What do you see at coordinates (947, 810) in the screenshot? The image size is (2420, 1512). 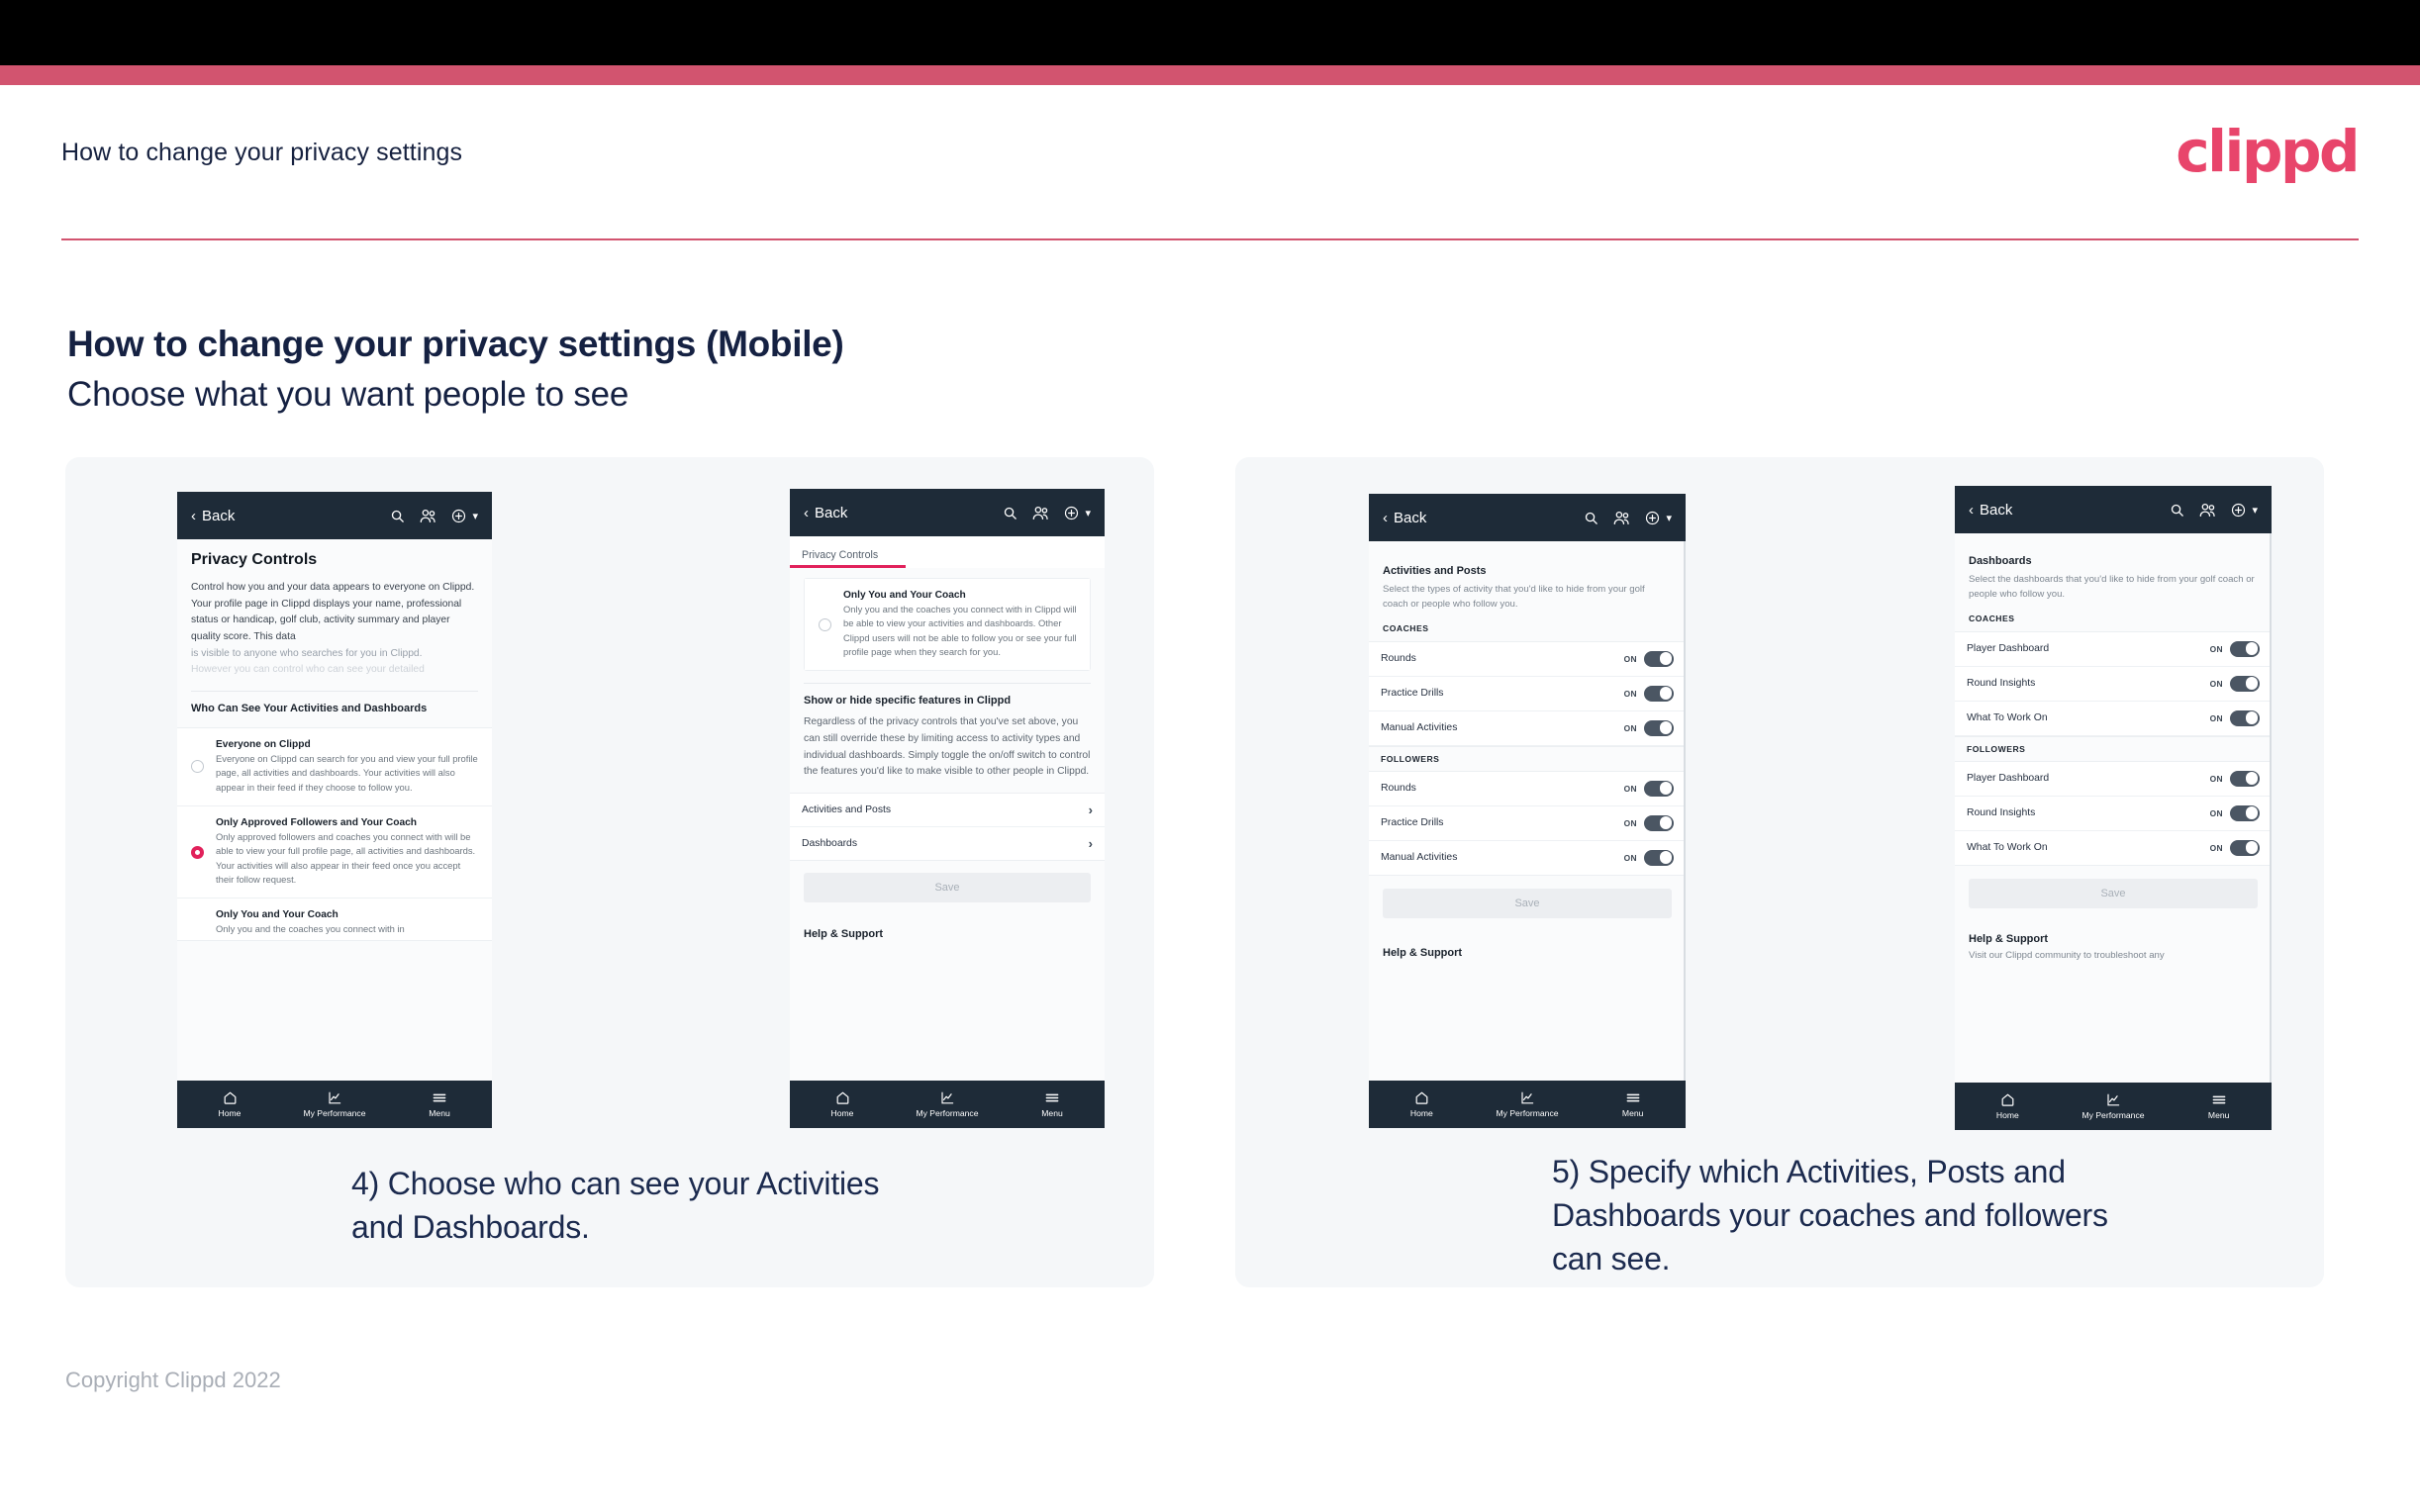 I see `link-row-activities-and-posts: Activities and Posts ›` at bounding box center [947, 810].